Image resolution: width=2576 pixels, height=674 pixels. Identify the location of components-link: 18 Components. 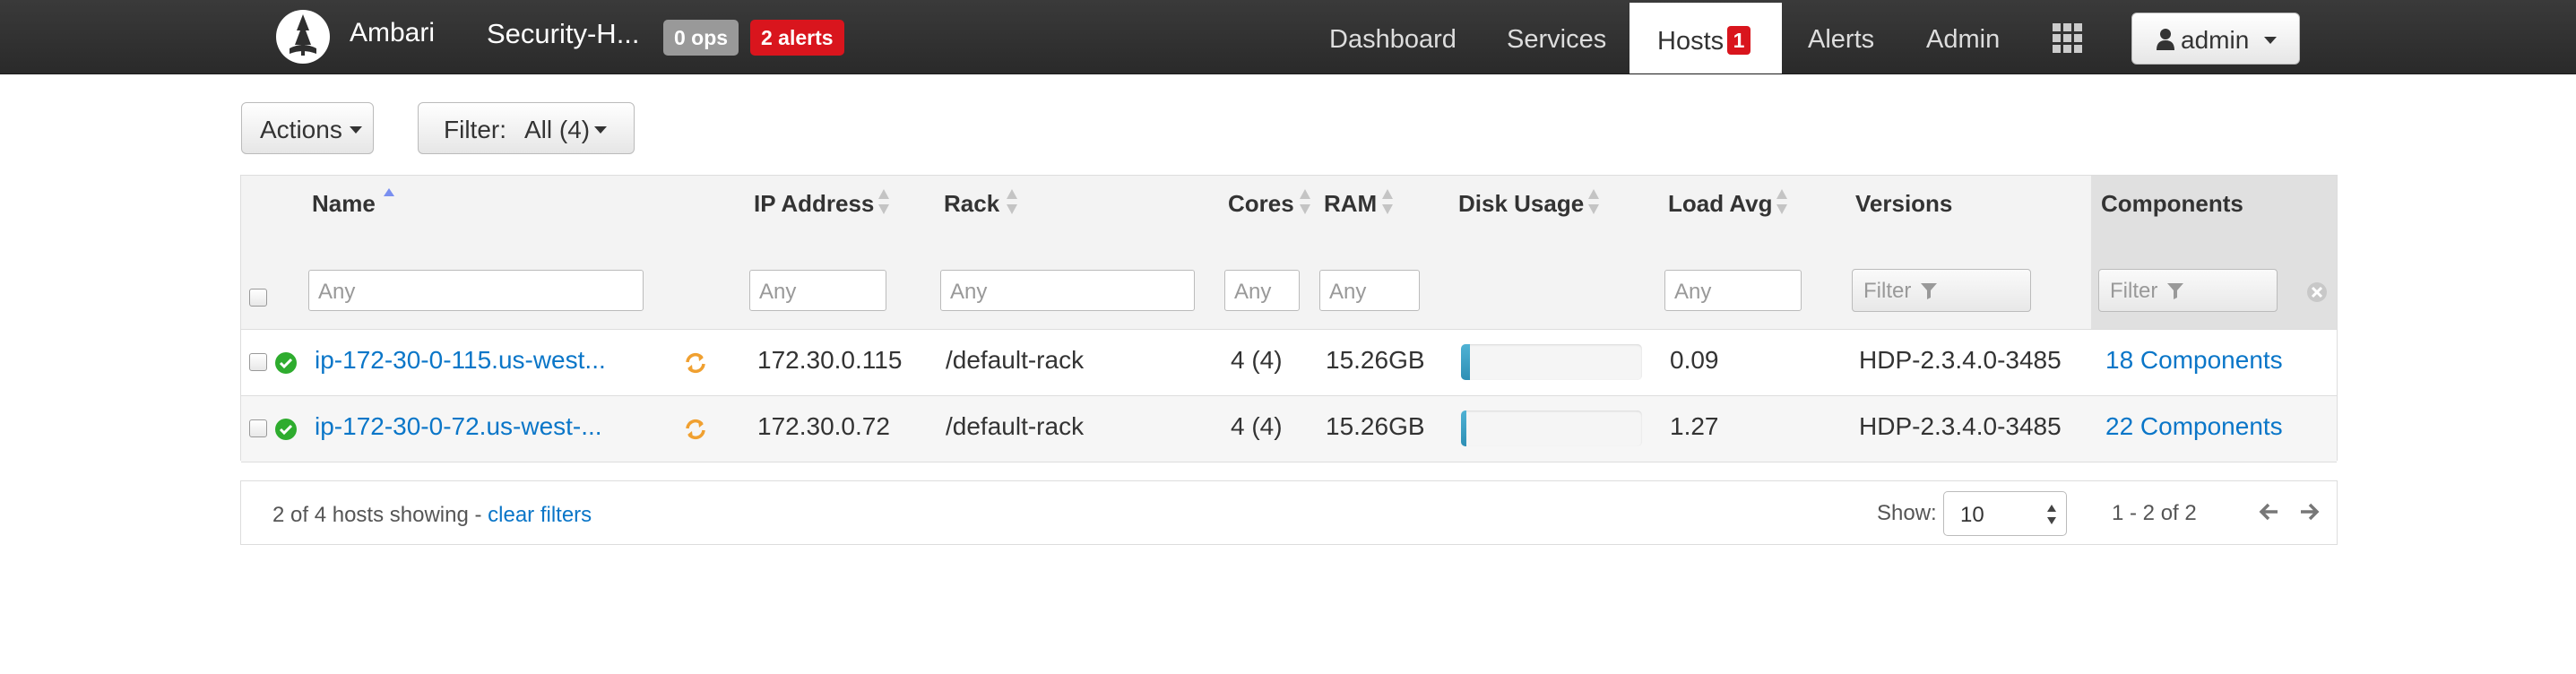
(2194, 361).